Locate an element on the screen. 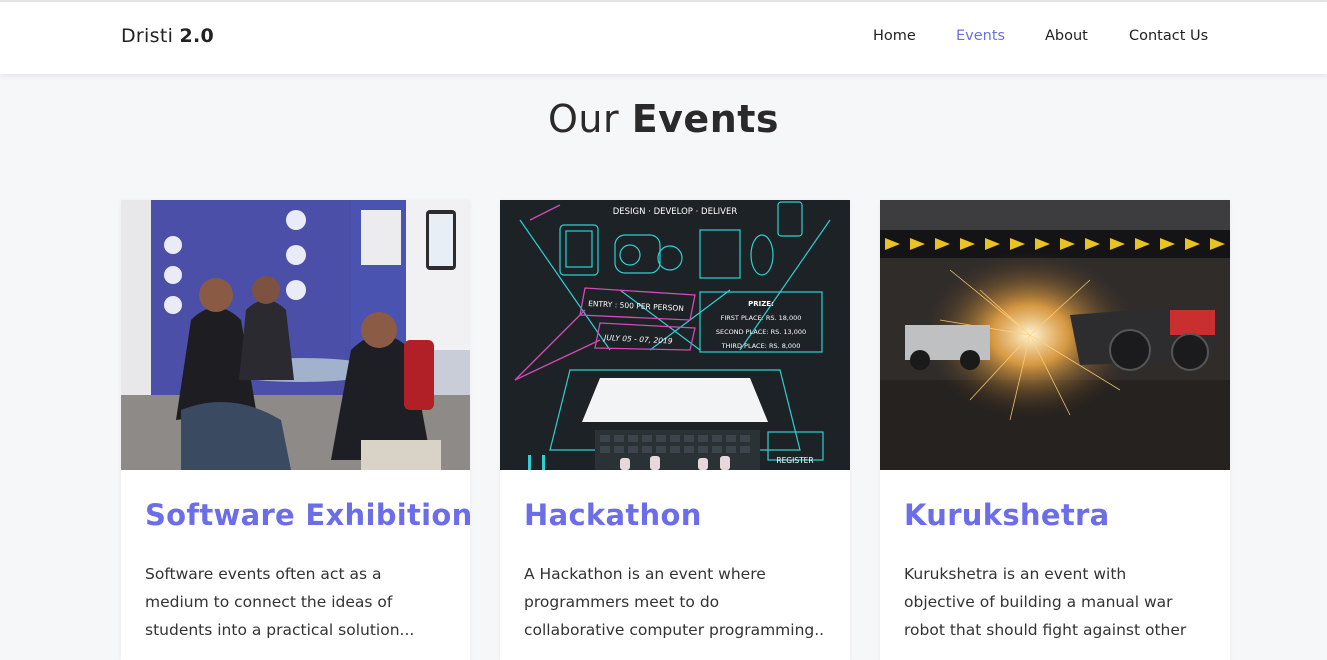  nav-menu: Home Events About Contact Us is located at coordinates (663, 38).